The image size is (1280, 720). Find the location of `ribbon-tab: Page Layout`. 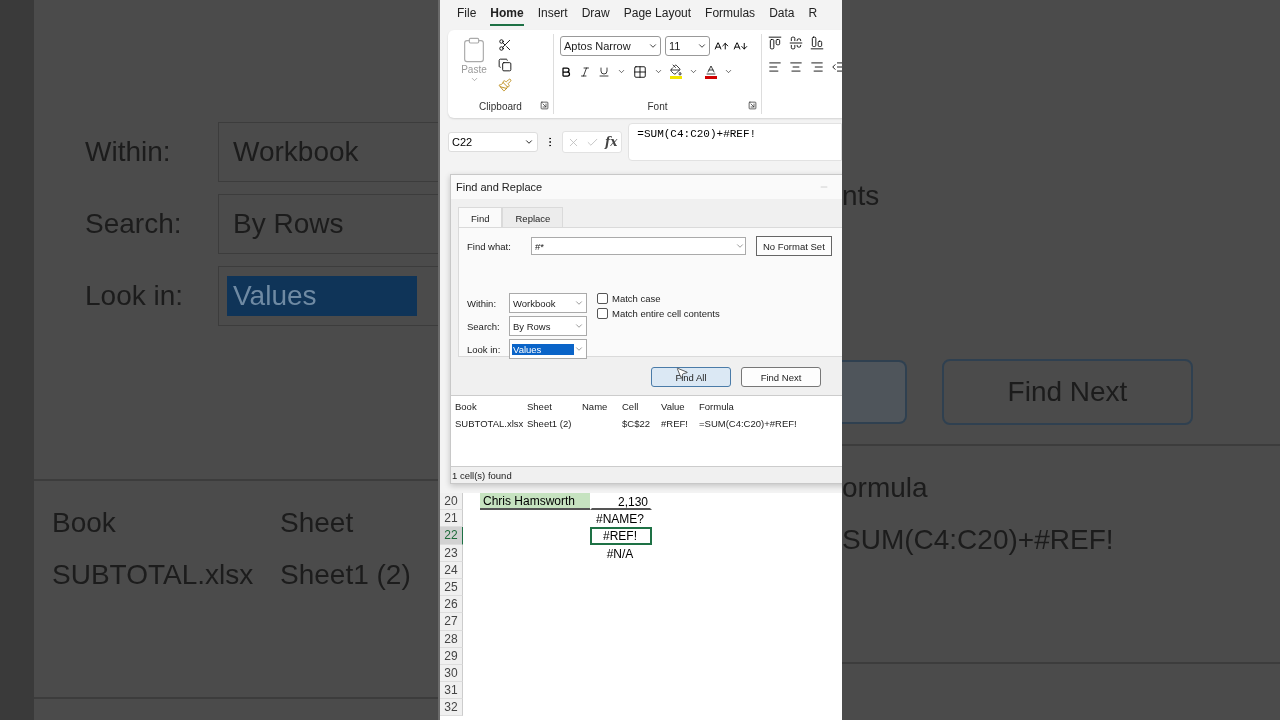

ribbon-tab: Page Layout is located at coordinates (657, 14).